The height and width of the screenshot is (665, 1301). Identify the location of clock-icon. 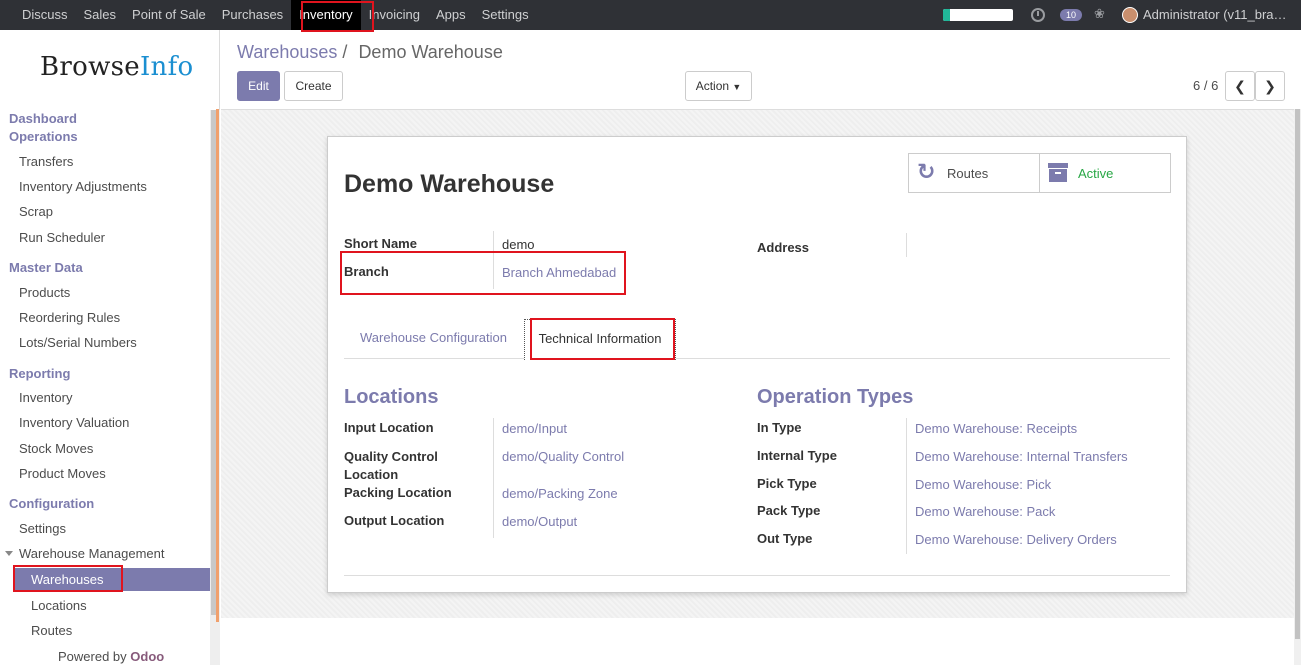
(1038, 15).